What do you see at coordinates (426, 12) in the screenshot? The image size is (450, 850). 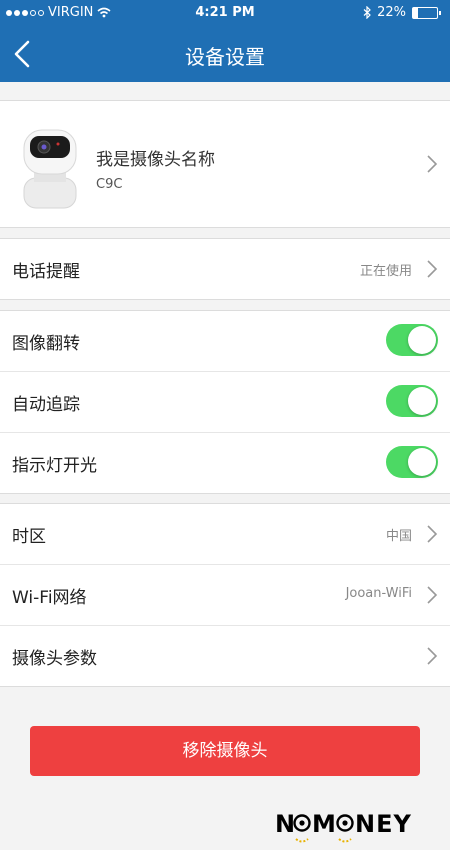 I see `battery-icon` at bounding box center [426, 12].